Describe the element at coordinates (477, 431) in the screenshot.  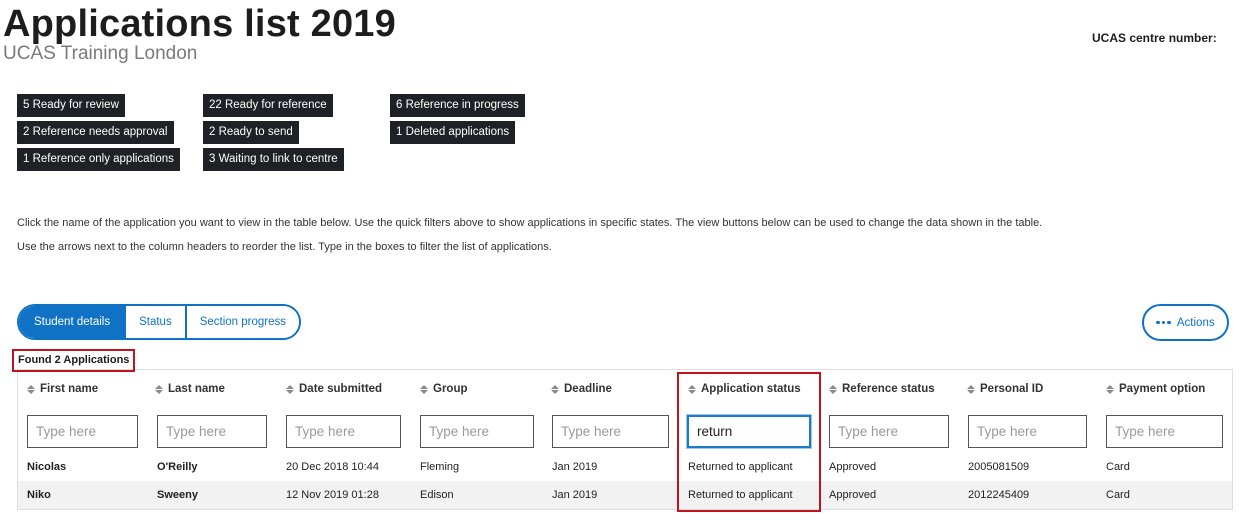
I see `filter-group` at that location.